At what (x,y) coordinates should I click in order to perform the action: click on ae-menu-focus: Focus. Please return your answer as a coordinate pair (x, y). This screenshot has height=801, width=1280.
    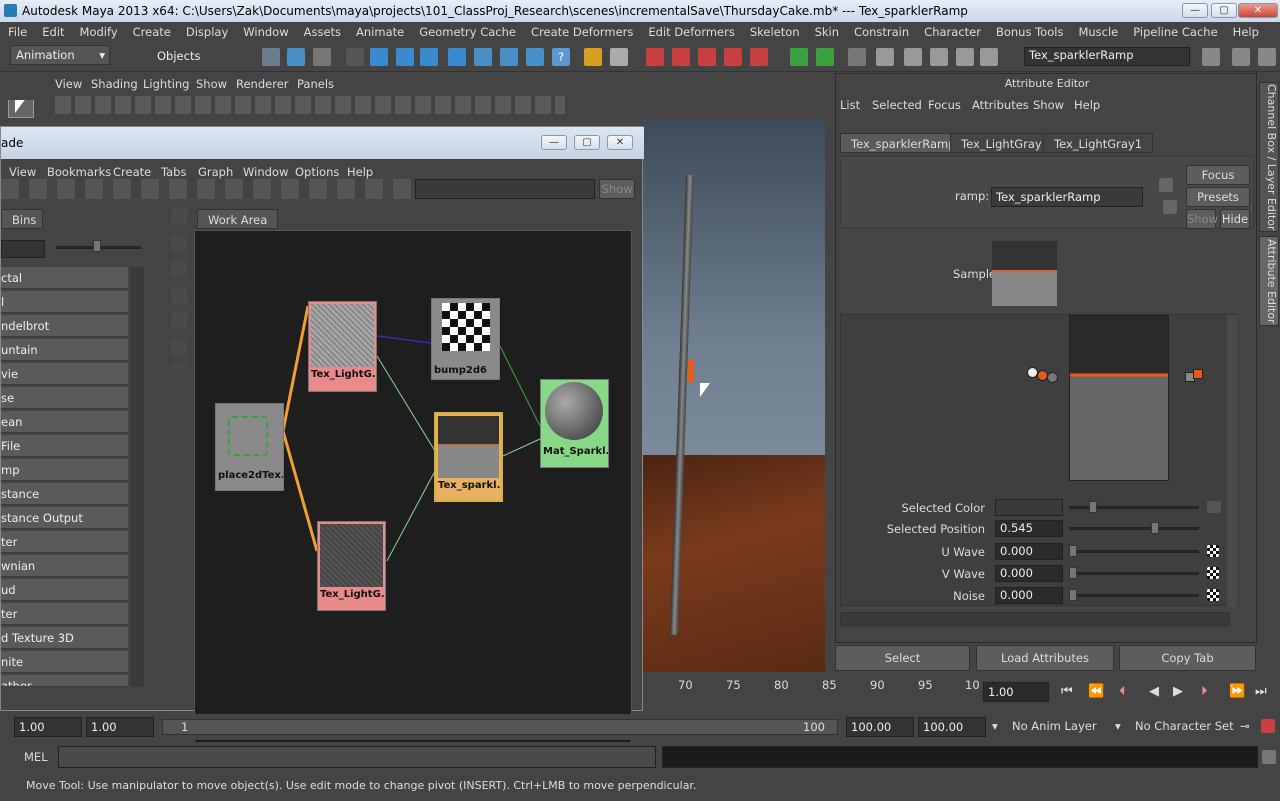
    Looking at the image, I should click on (944, 105).